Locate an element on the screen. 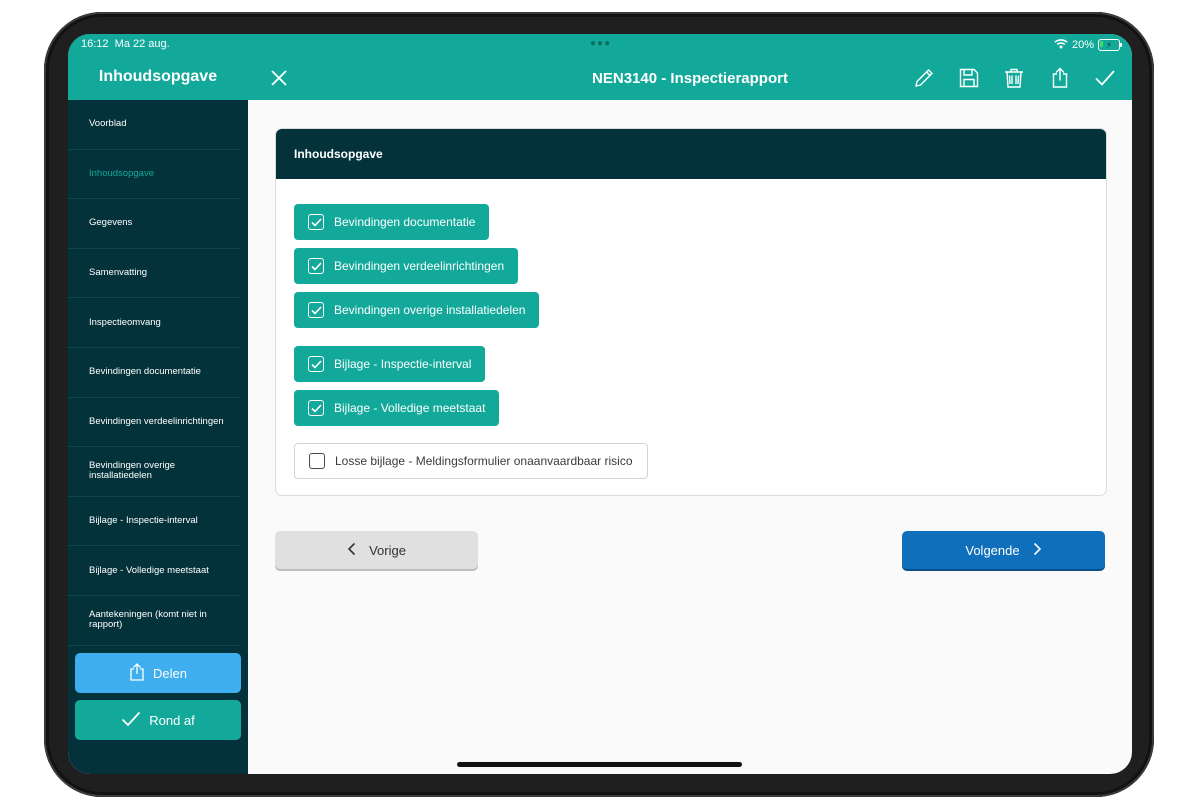  sidebar-item-label: Bijlage - Volledige meetstaat is located at coordinates (149, 570).